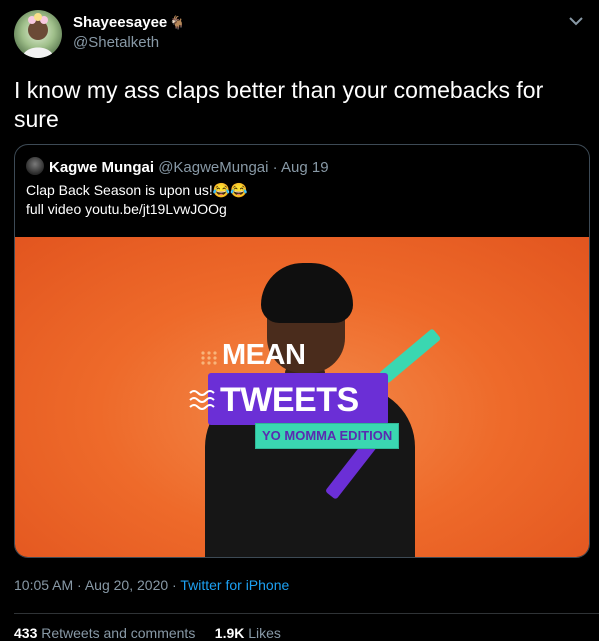 The image size is (599, 641). Describe the element at coordinates (264, 355) in the screenshot. I see `media-title-top: MEAN` at that location.